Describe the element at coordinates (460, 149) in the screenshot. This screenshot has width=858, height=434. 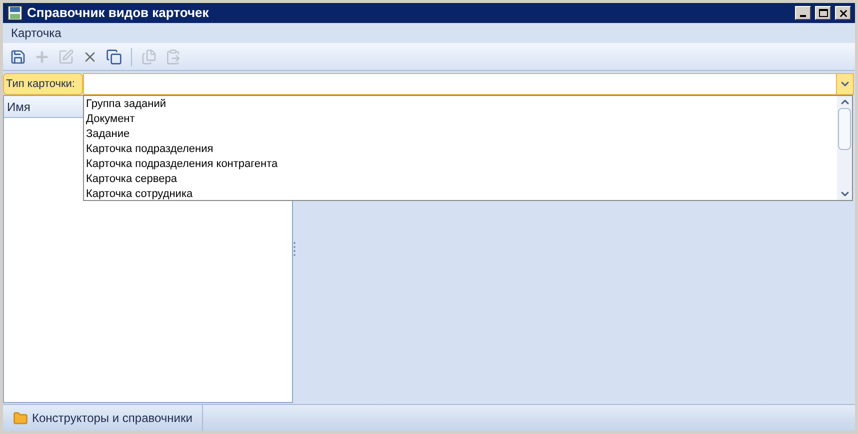
I see `dropdown-option: Карточка подразделения` at that location.